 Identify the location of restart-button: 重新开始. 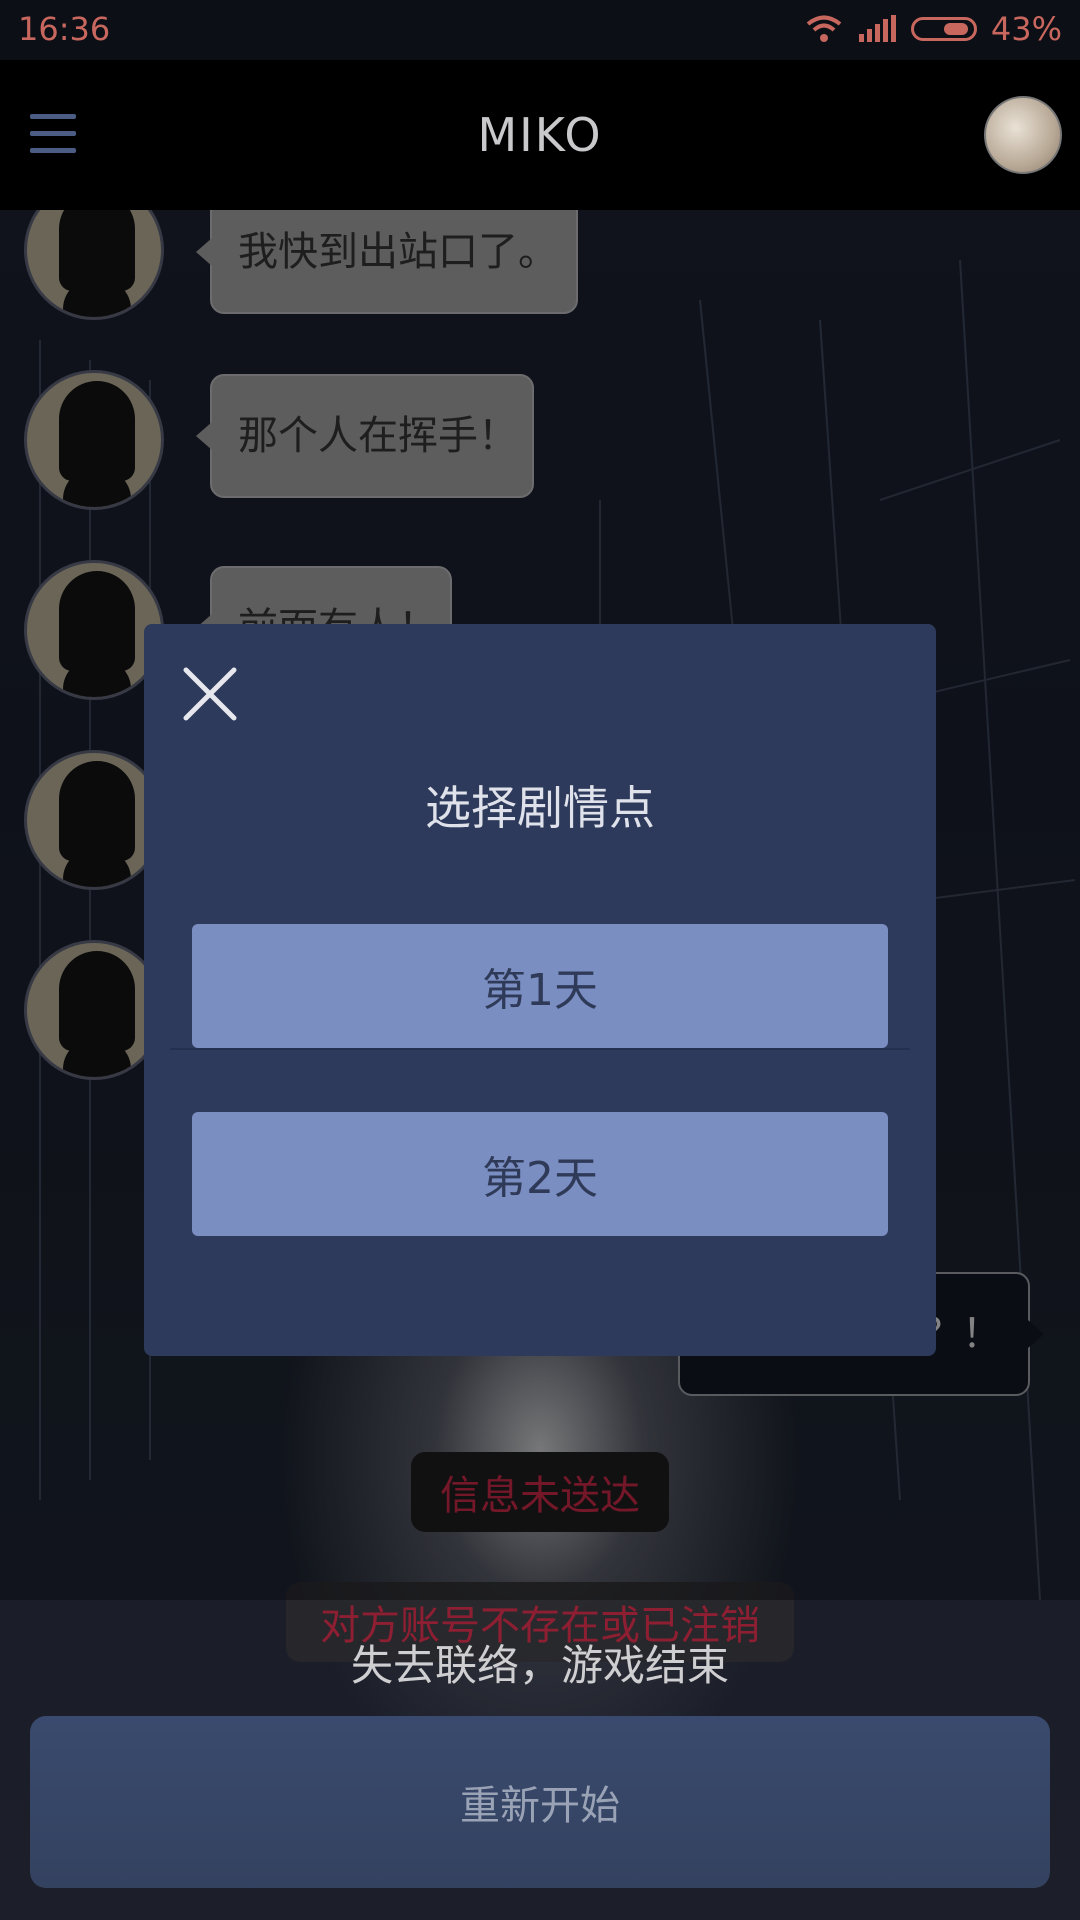
(540, 1802).